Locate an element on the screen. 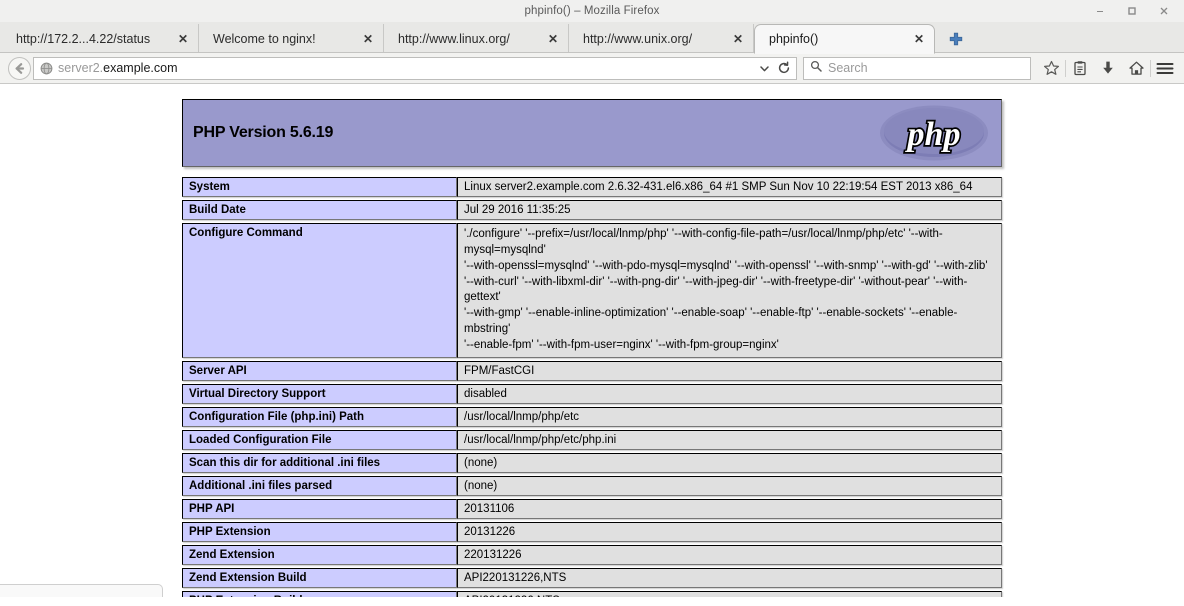 Image resolution: width=1184 pixels, height=606 pixels. reader-list-button is located at coordinates (1080, 68).